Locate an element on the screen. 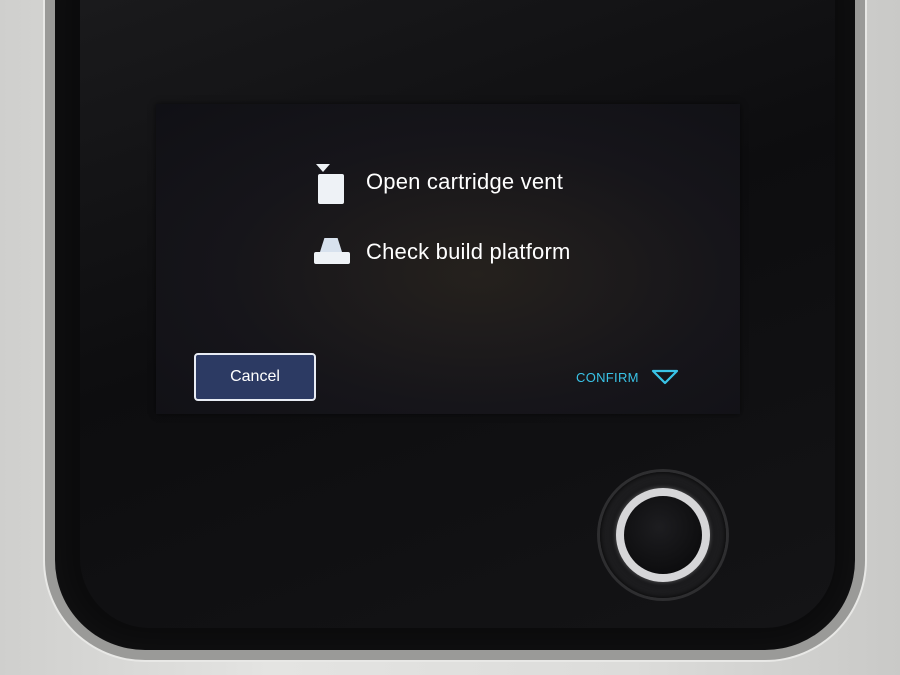 This screenshot has height=675, width=900. cancel-button: Cancel is located at coordinates (255, 377).